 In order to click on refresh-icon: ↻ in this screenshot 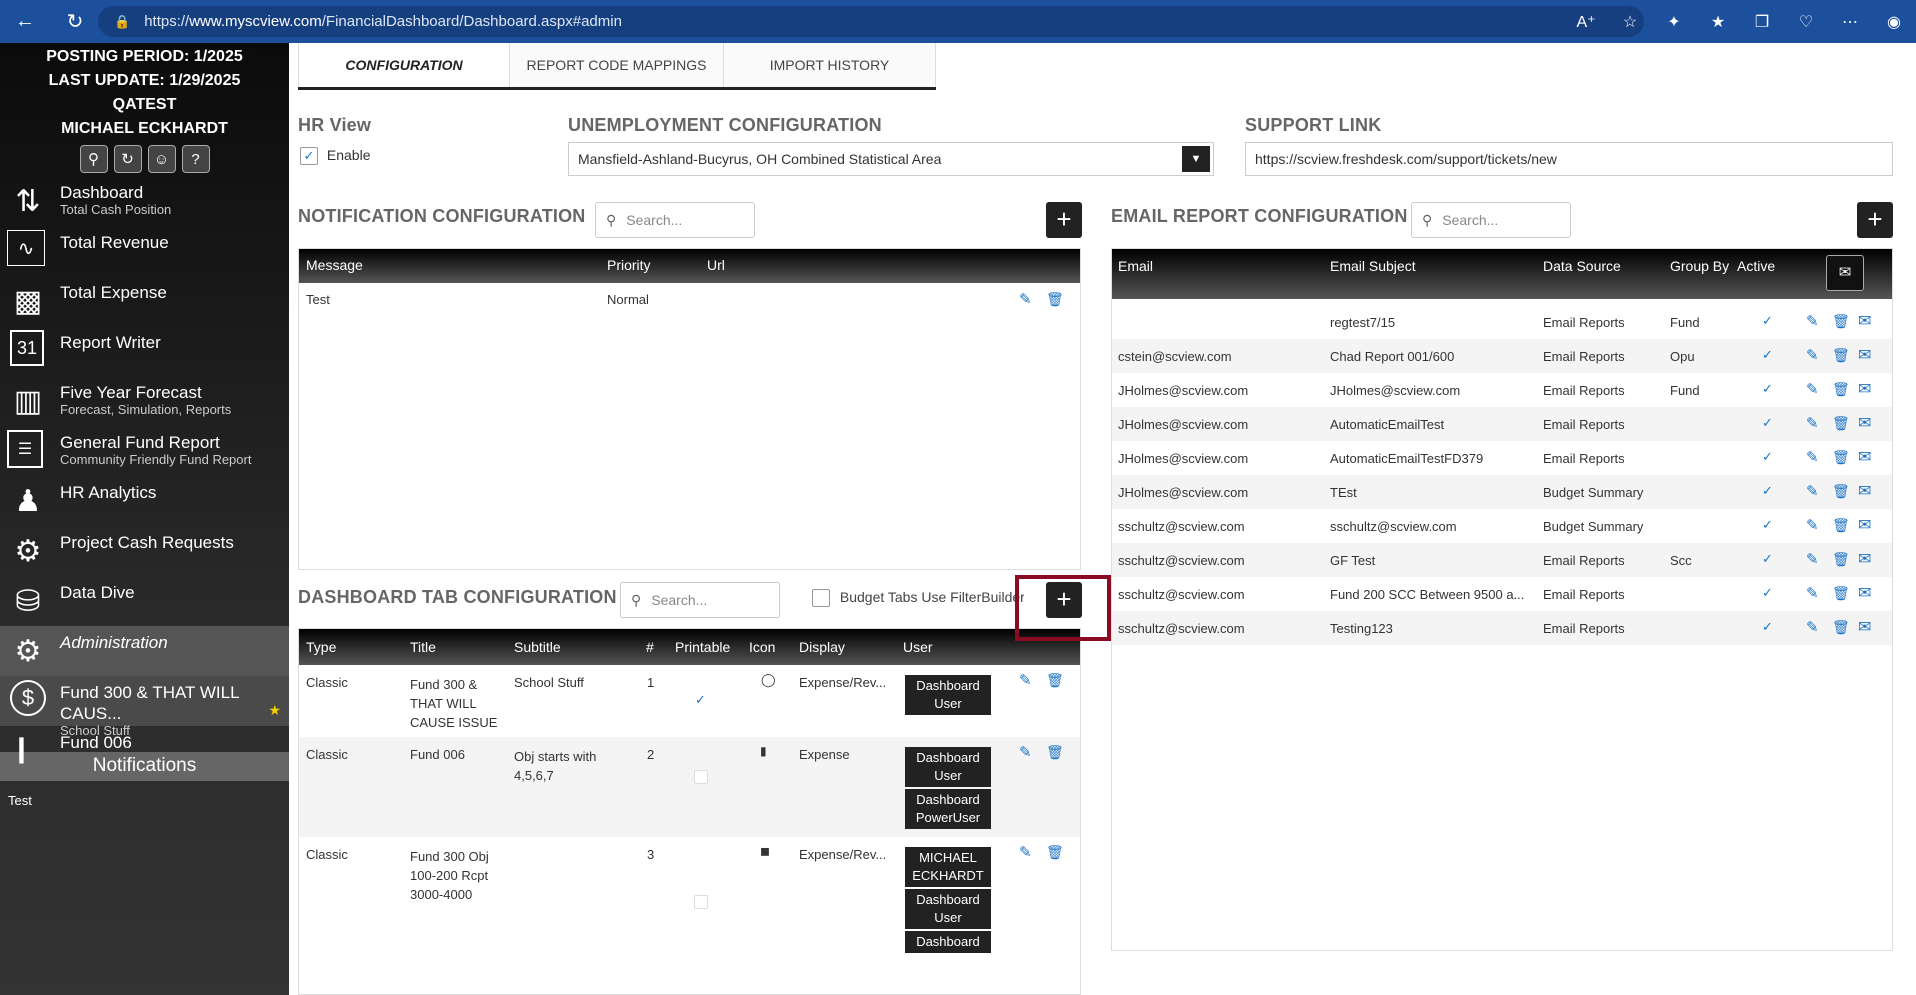, I will do `click(75, 21)`.